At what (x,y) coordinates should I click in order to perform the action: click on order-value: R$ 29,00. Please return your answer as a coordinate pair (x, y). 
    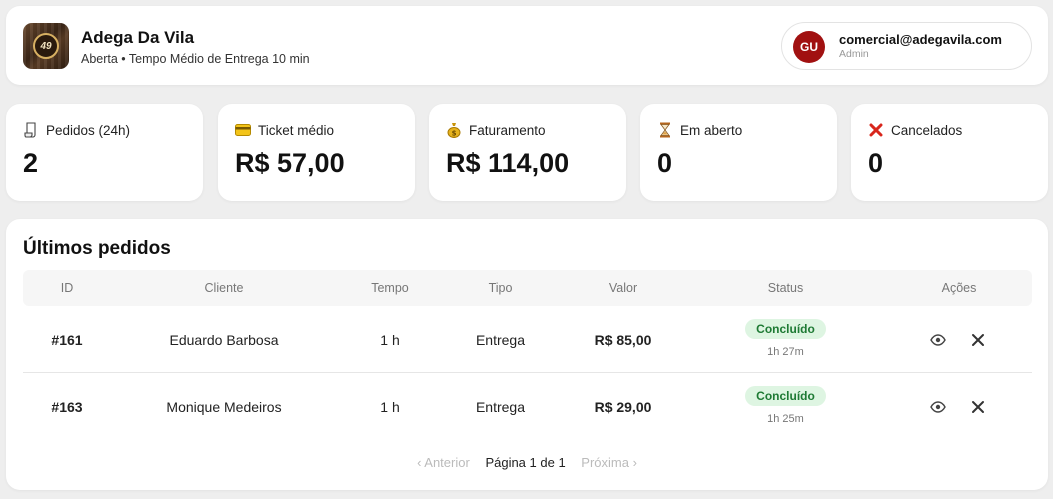
    Looking at the image, I should click on (623, 407).